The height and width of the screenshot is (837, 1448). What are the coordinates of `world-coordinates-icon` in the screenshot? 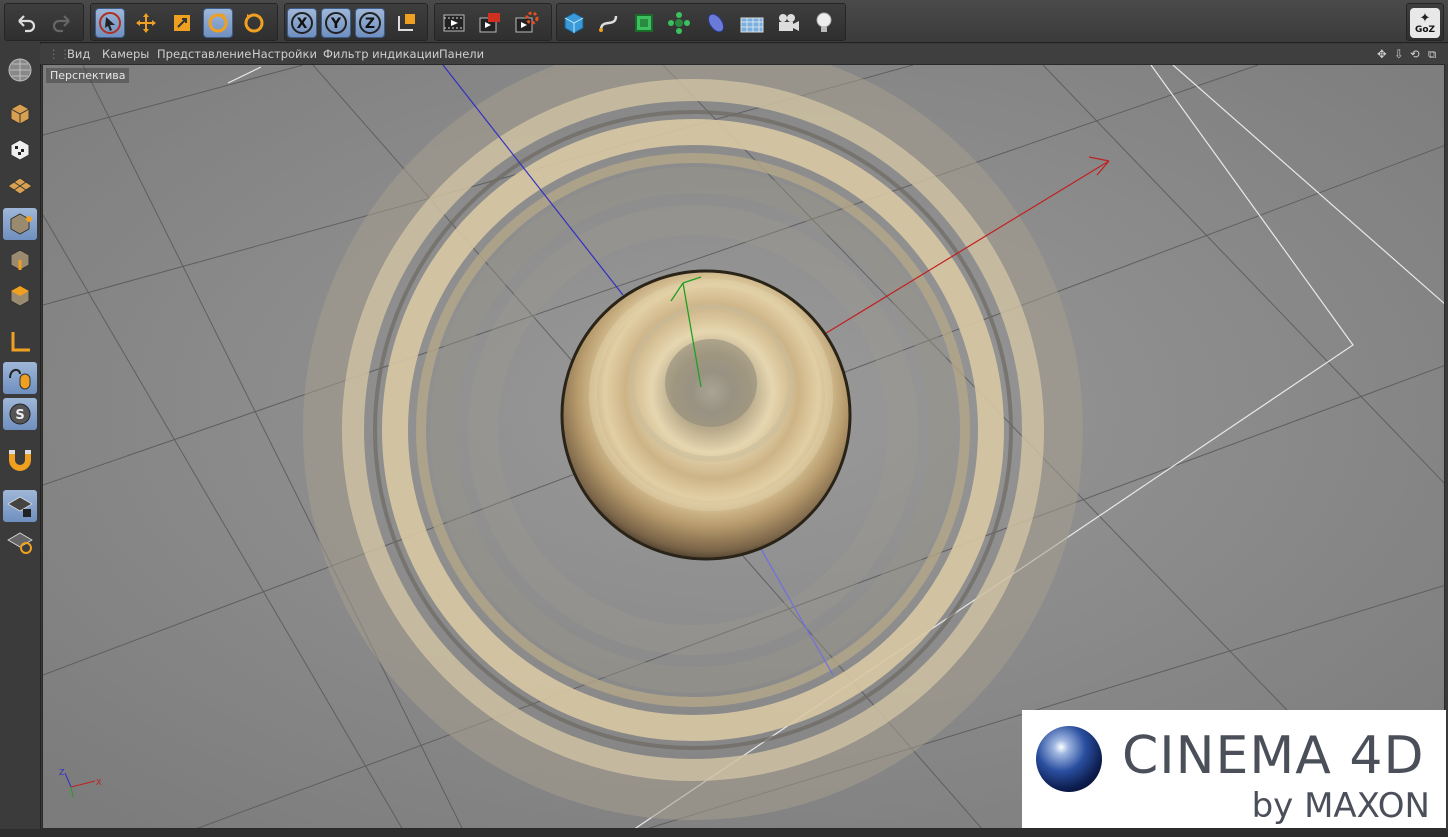 It's located at (406, 23).